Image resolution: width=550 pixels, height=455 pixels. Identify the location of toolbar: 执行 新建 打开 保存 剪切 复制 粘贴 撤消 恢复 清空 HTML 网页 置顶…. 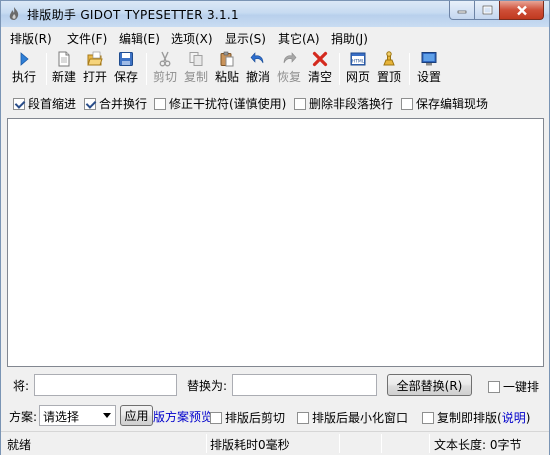
(275, 68).